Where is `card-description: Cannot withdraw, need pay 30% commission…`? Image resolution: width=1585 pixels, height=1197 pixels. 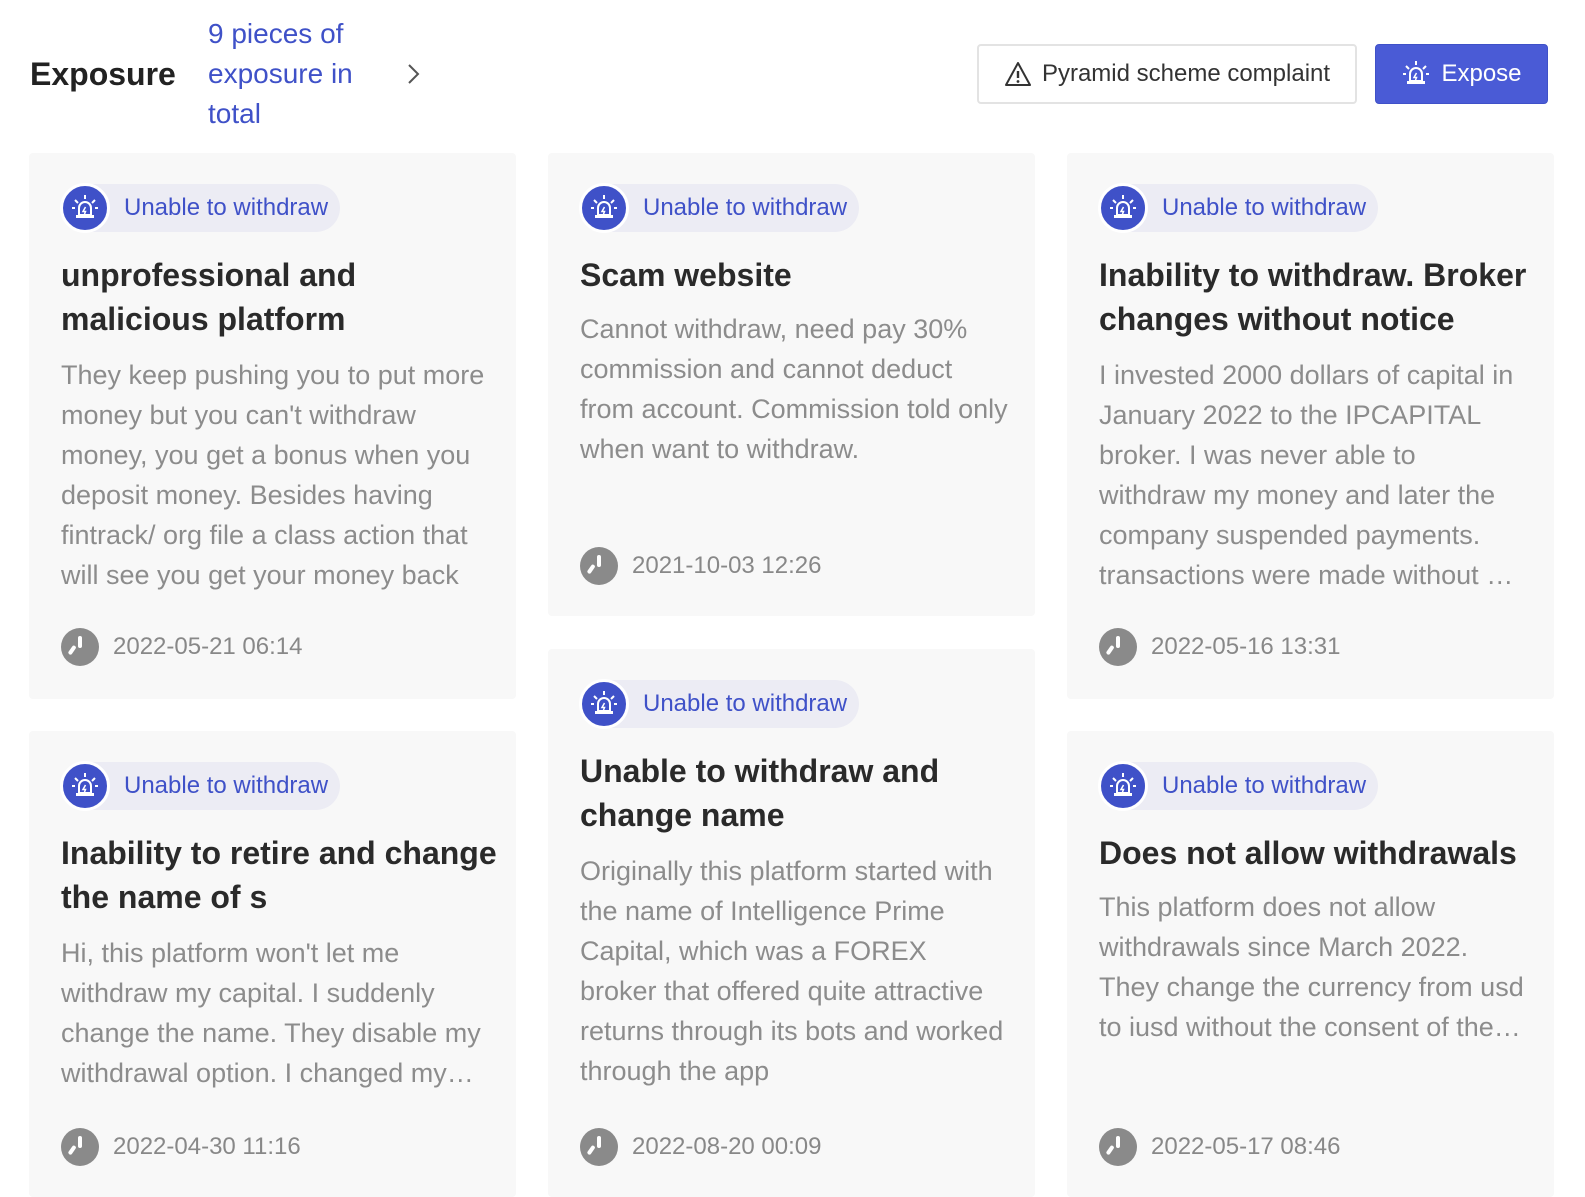 card-description: Cannot withdraw, need pay 30% commission… is located at coordinates (794, 389).